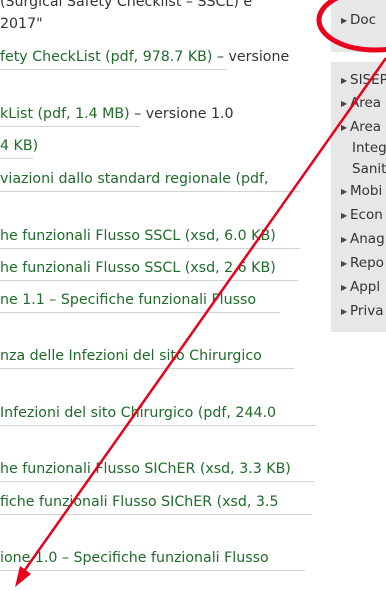 The width and height of the screenshot is (386, 591). I want to click on sidebar-item-appl: ▶ Appl, so click(360, 287).